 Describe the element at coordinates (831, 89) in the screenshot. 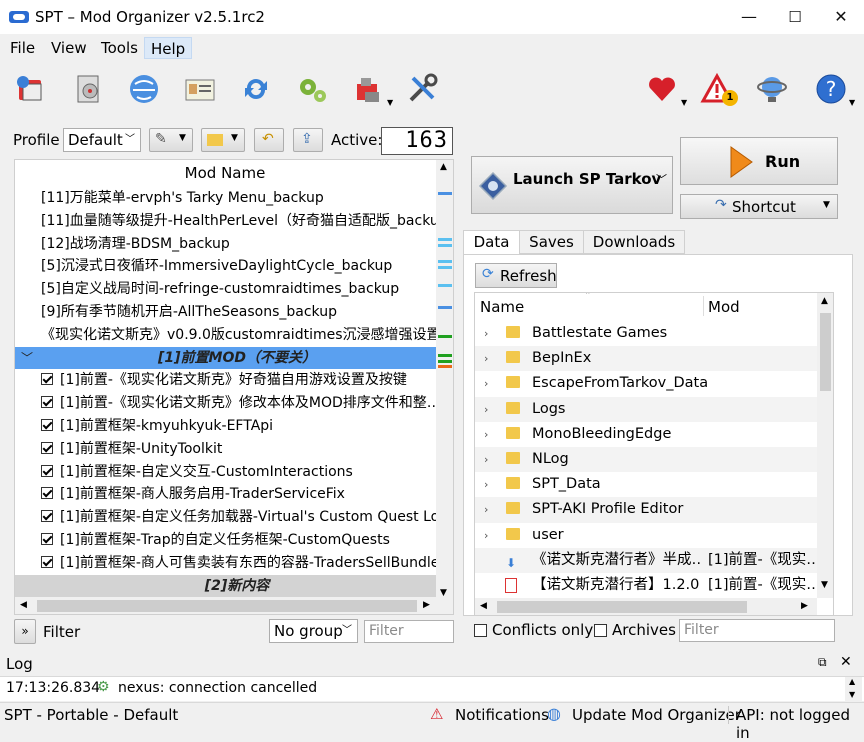

I see `help-icon: ?` at that location.